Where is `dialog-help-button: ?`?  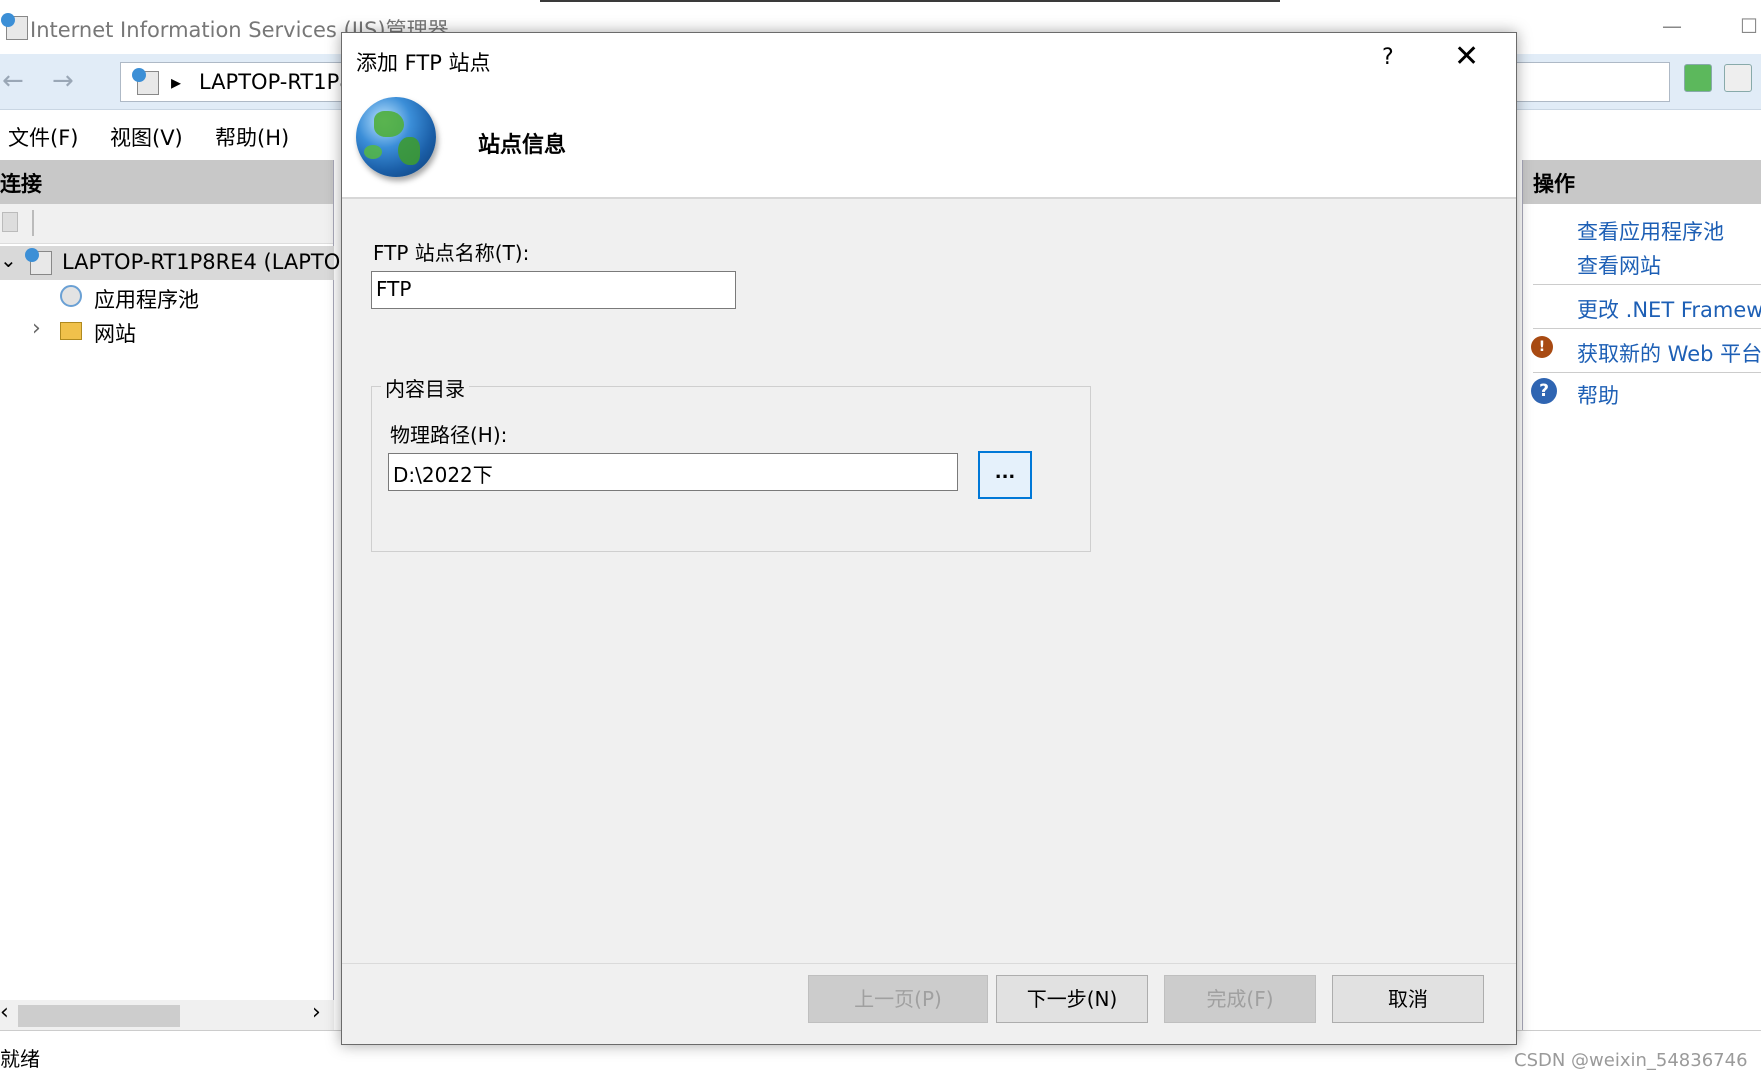
dialog-help-button: ? is located at coordinates (1388, 57).